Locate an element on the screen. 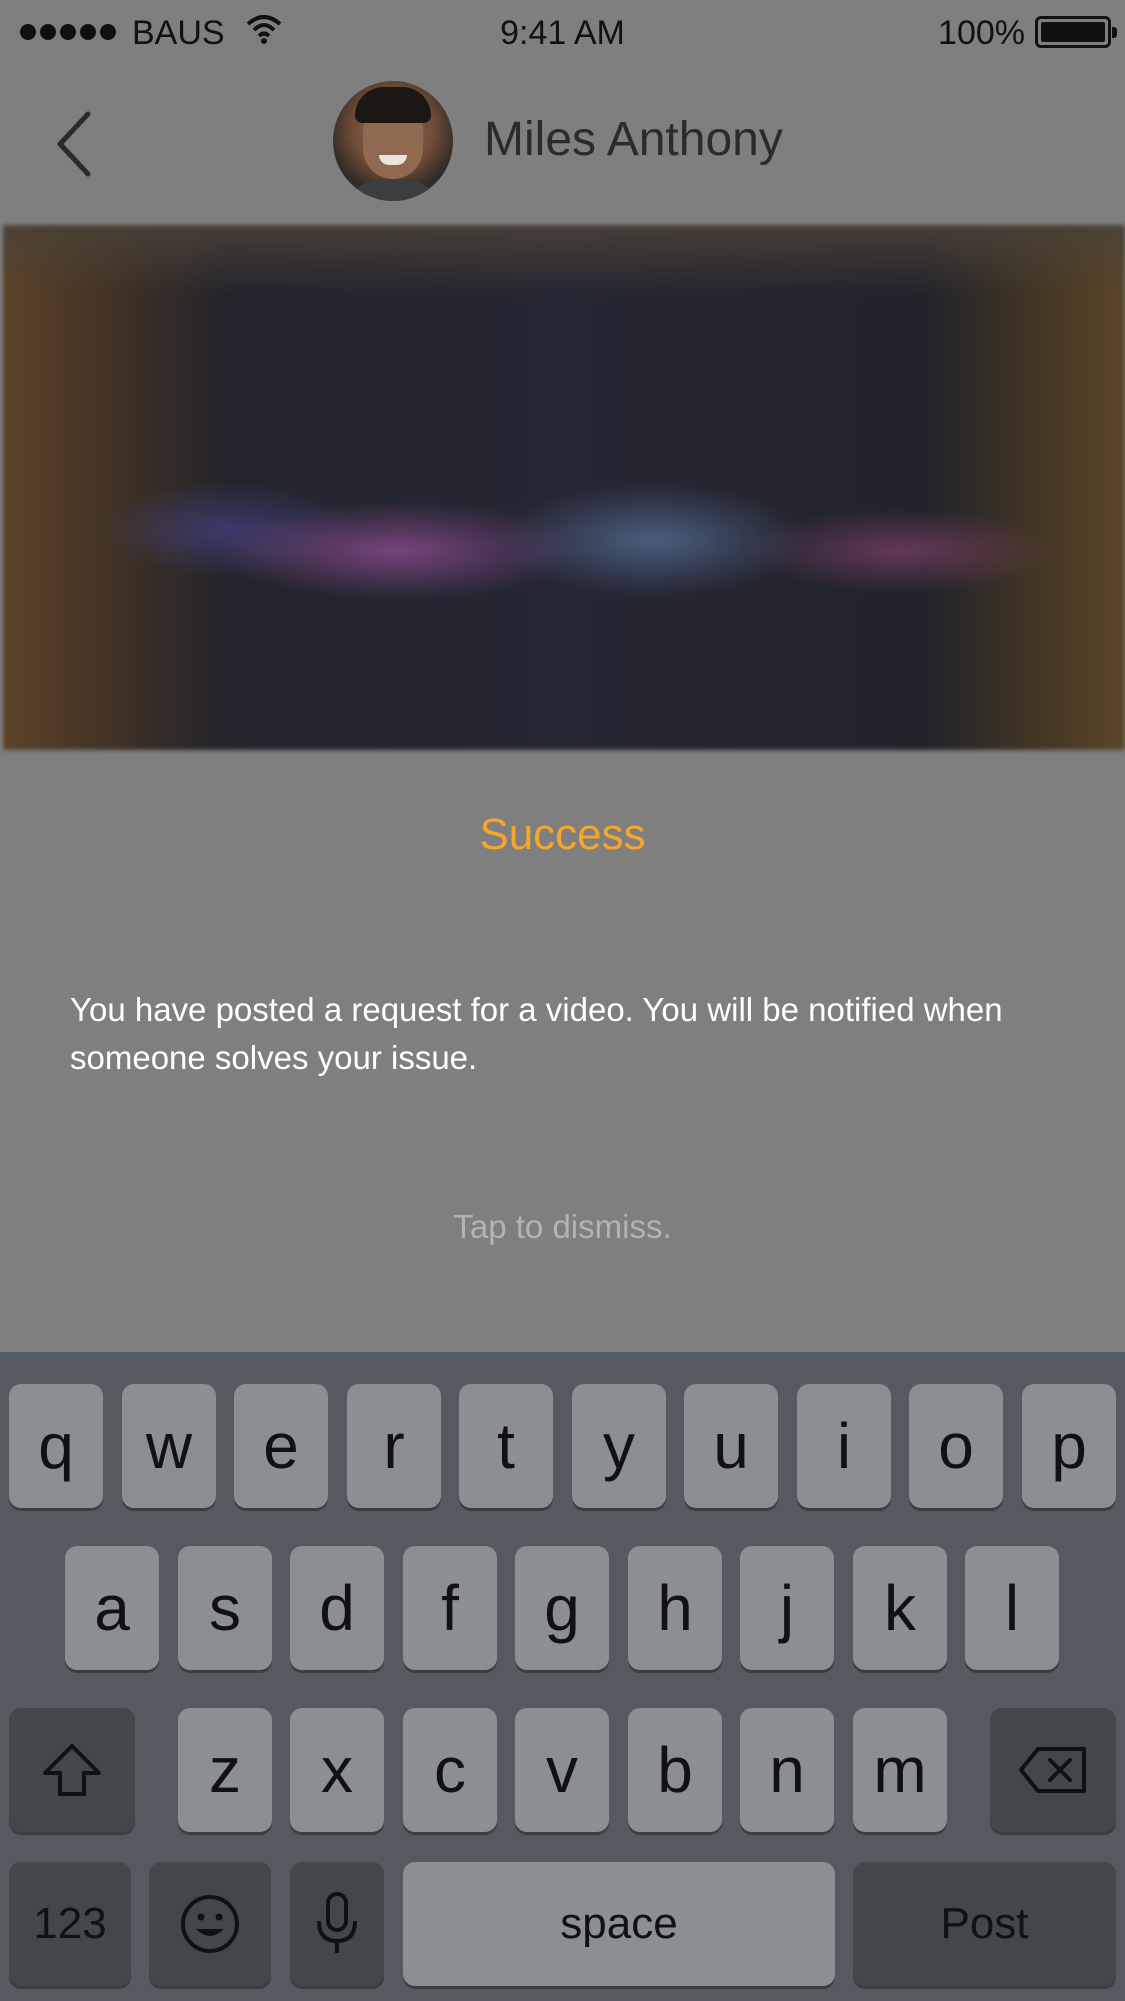  key-l: l is located at coordinates (1012, 1608).